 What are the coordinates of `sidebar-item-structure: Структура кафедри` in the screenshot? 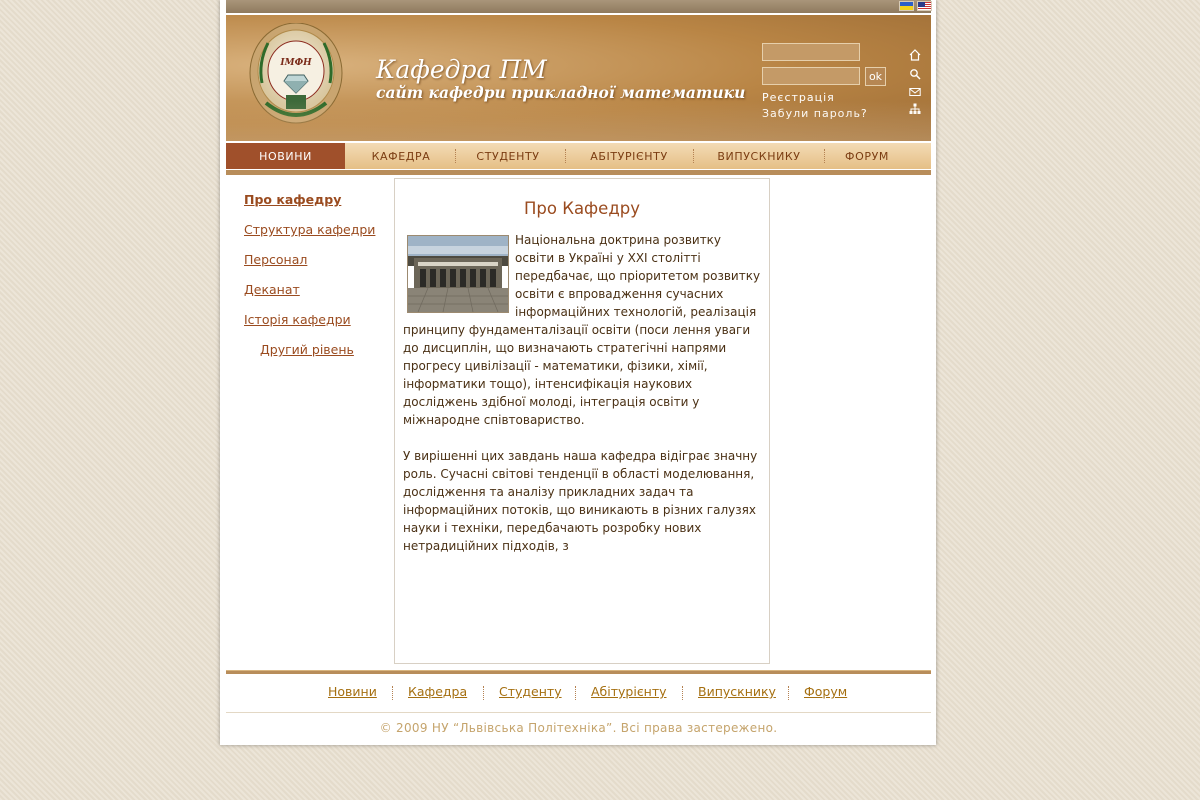 It's located at (309, 229).